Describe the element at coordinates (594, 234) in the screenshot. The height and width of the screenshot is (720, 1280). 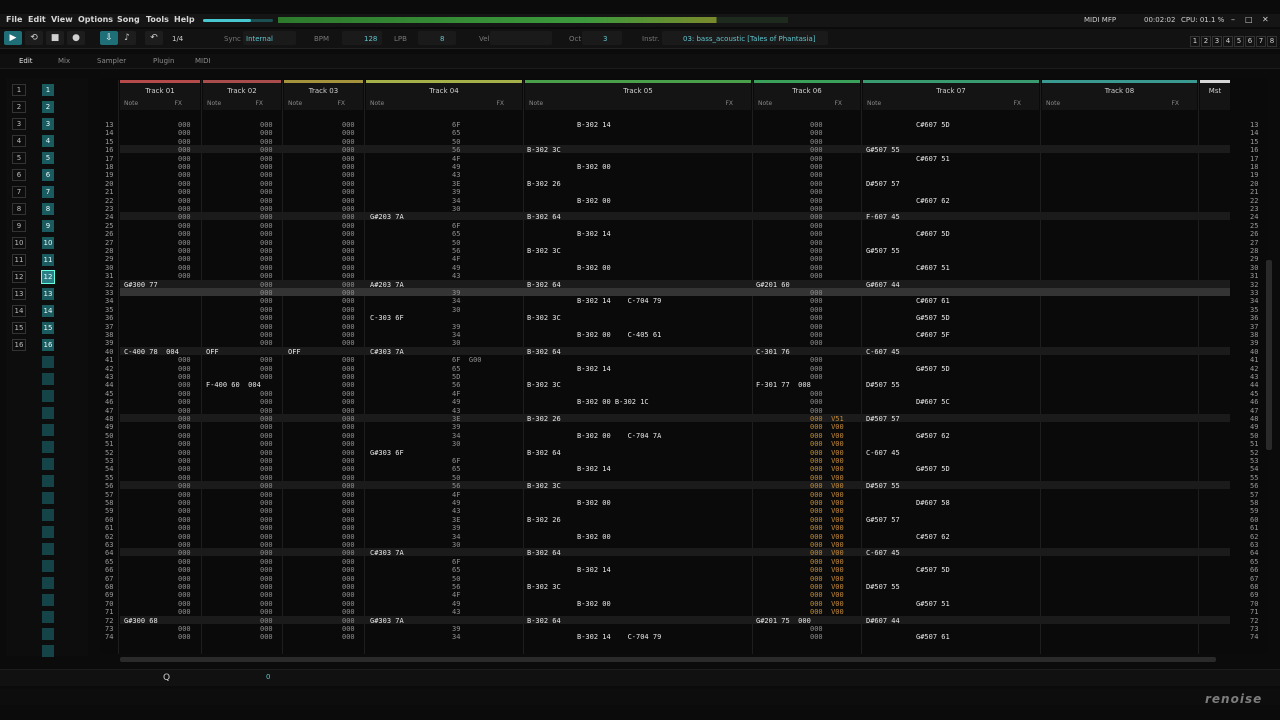
I see `pattern-cell: B-302 14` at that location.